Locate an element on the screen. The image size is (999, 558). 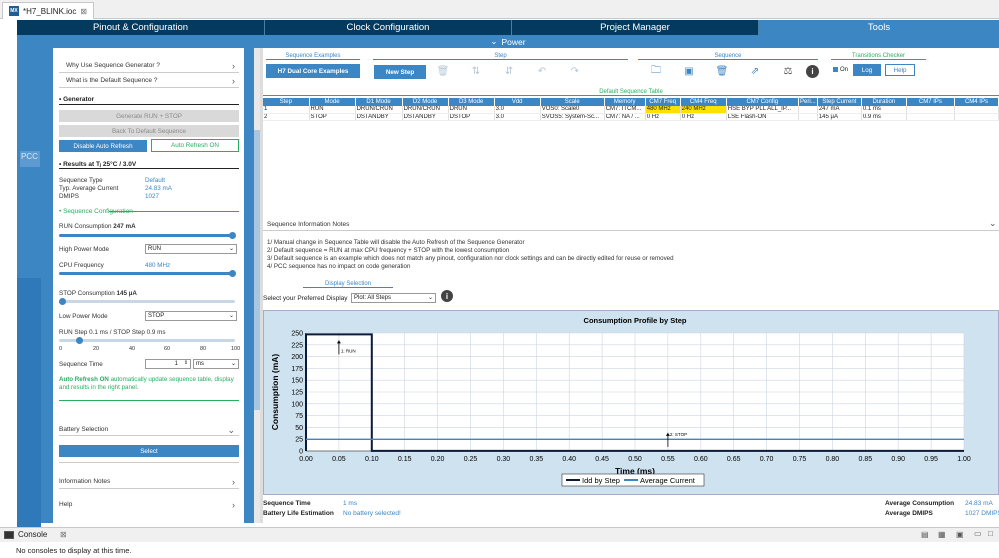
disable-auto-refresh-button: Disable Auto Refresh is located at coordinates (103, 146).